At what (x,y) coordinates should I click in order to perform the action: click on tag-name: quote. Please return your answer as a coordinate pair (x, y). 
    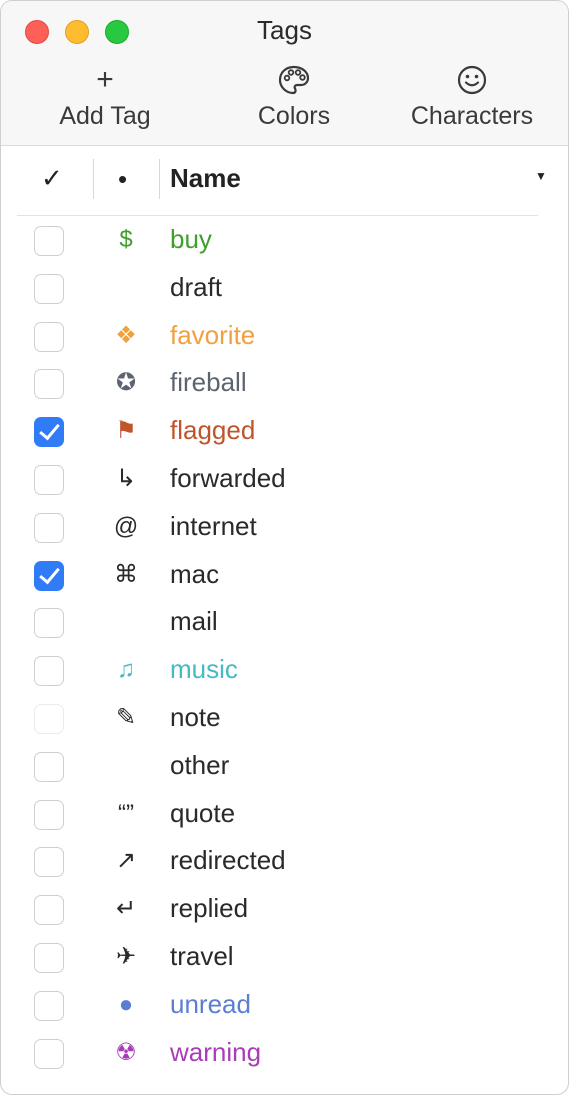
    Looking at the image, I should click on (203, 812).